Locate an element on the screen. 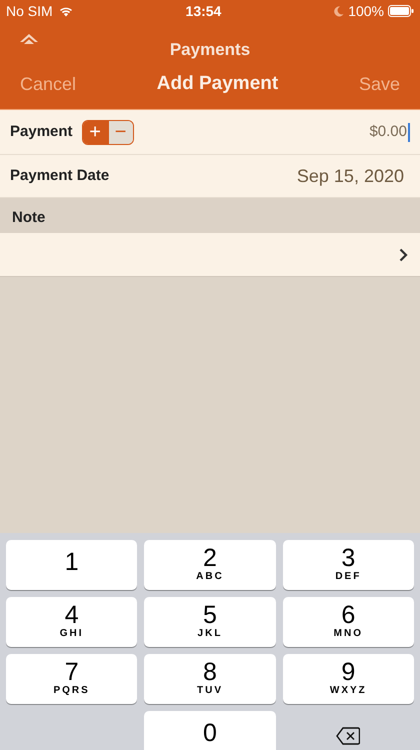 This screenshot has height=750, width=420. key-button: 3 DEF is located at coordinates (348, 565).